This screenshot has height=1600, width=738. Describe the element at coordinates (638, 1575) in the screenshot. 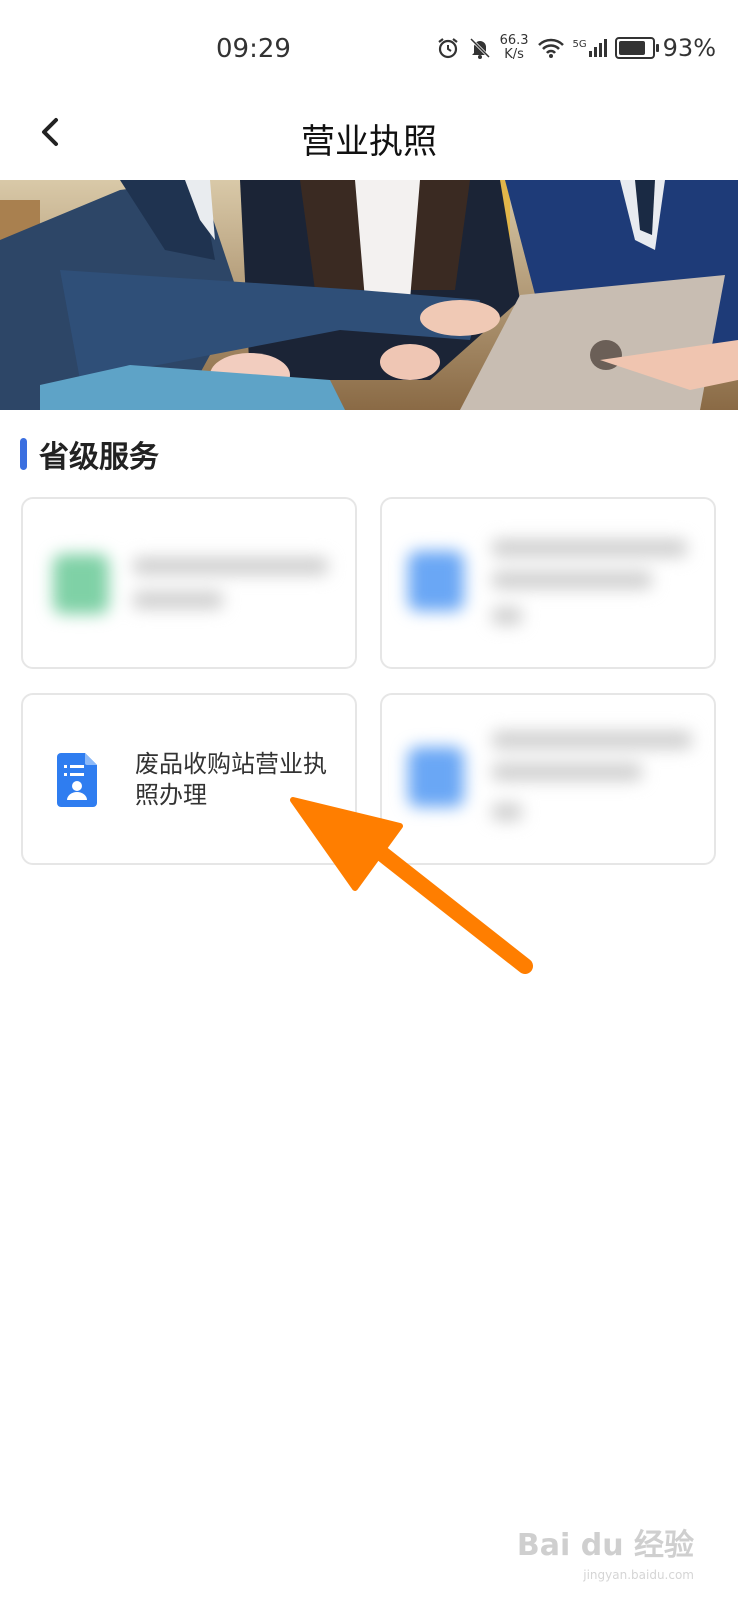

I see `watermark-url: jingyan.baidu.com` at that location.